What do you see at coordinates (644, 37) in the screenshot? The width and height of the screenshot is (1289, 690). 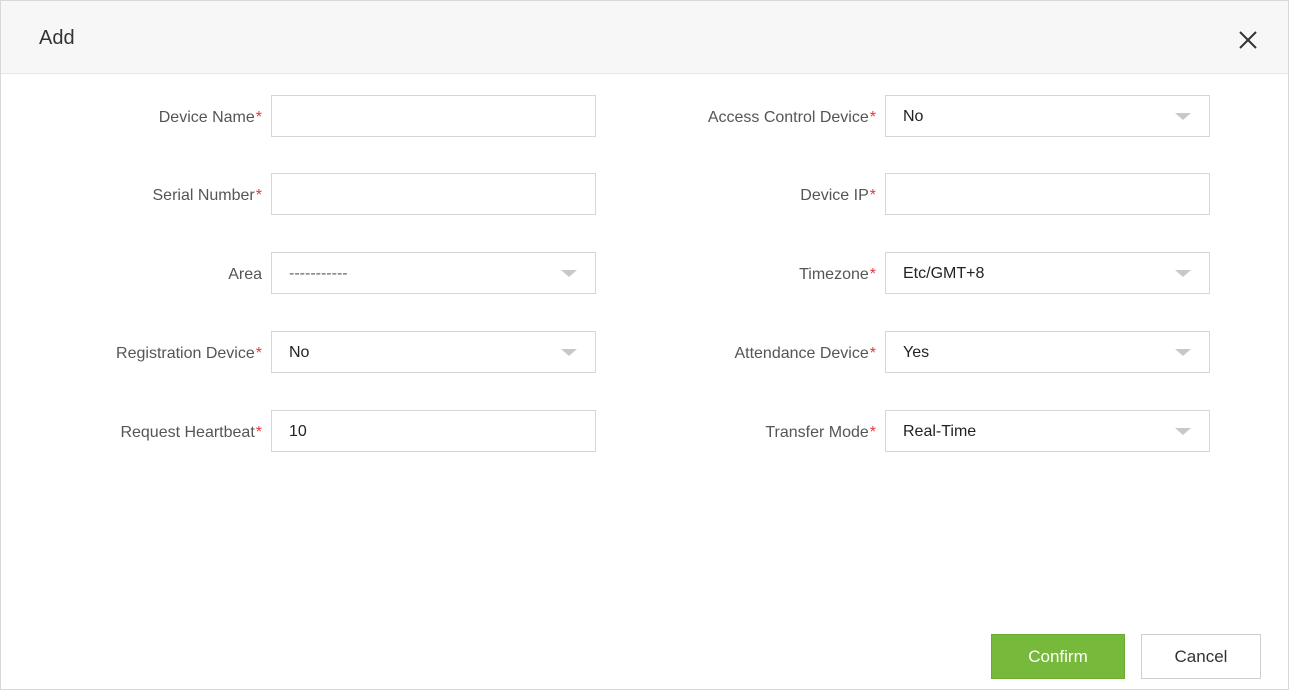 I see `dialog-header: Add` at bounding box center [644, 37].